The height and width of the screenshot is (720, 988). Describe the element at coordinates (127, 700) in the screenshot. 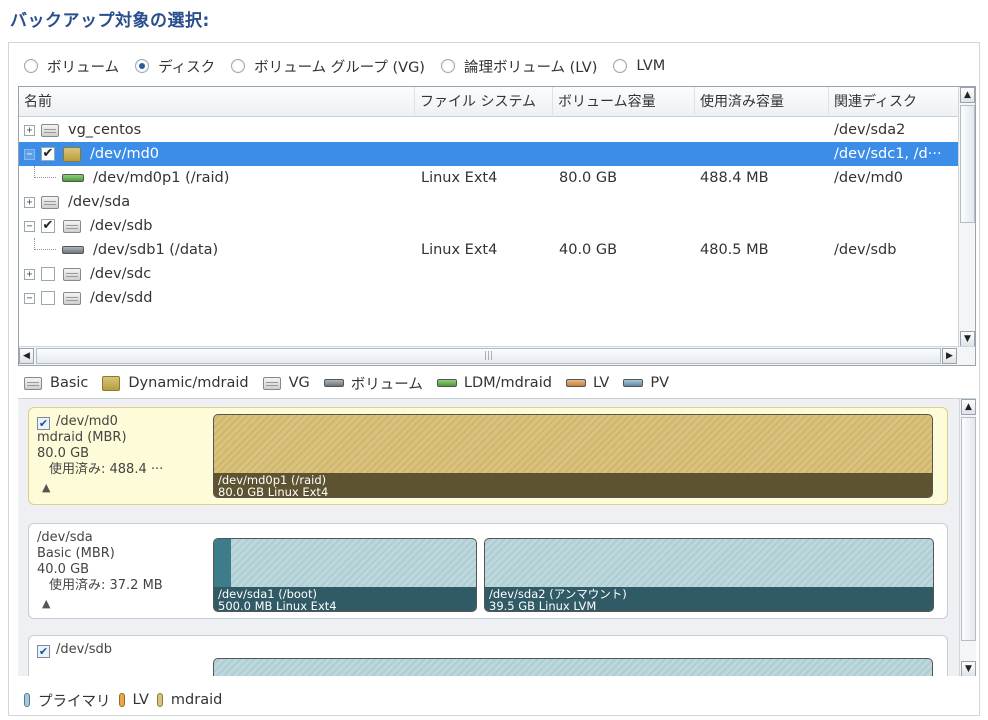

I see `partition-type-legend: プライマリ LV mdraid` at that location.